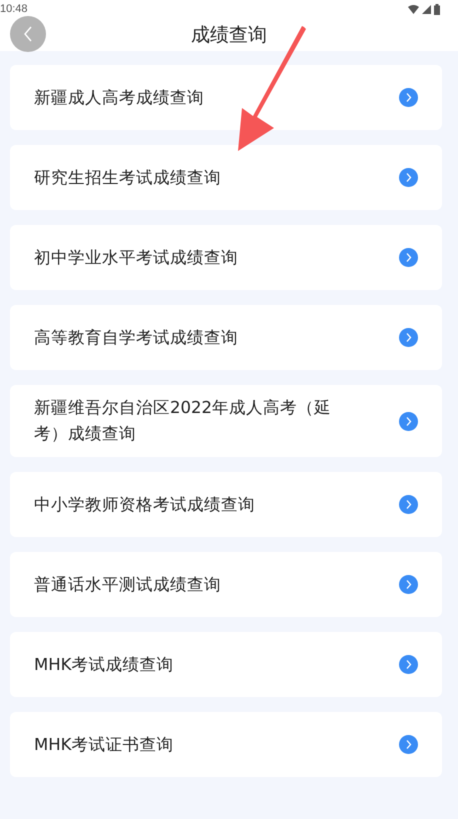 This screenshot has width=458, height=819. Describe the element at coordinates (226, 744) in the screenshot. I see `query-list-item: MHK考试证书查询` at that location.